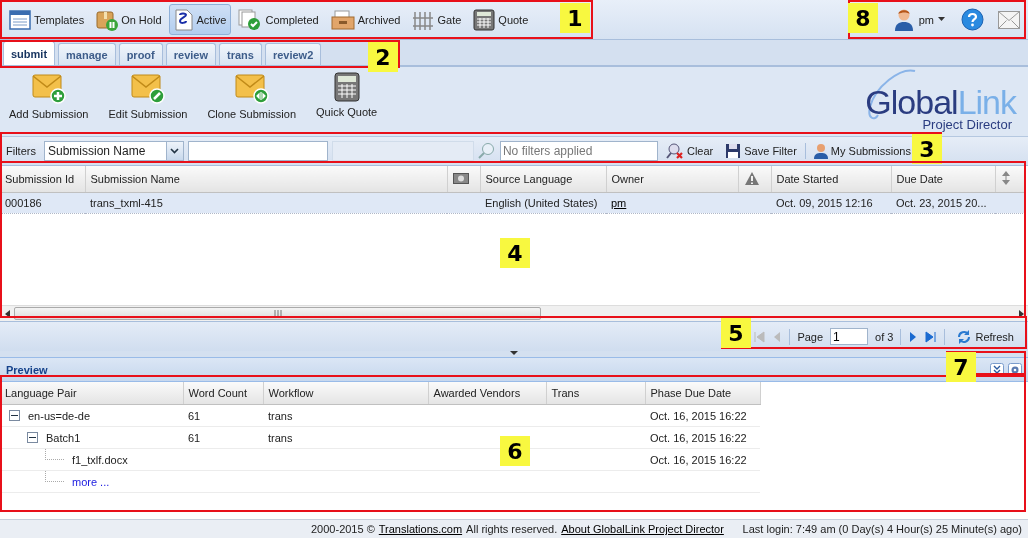 The width and height of the screenshot is (1028, 538). What do you see at coordinates (380, 415) in the screenshot?
I see `tree-row: en-us=de-de 61 trans Oct. 16, 2015 16:22` at bounding box center [380, 415].